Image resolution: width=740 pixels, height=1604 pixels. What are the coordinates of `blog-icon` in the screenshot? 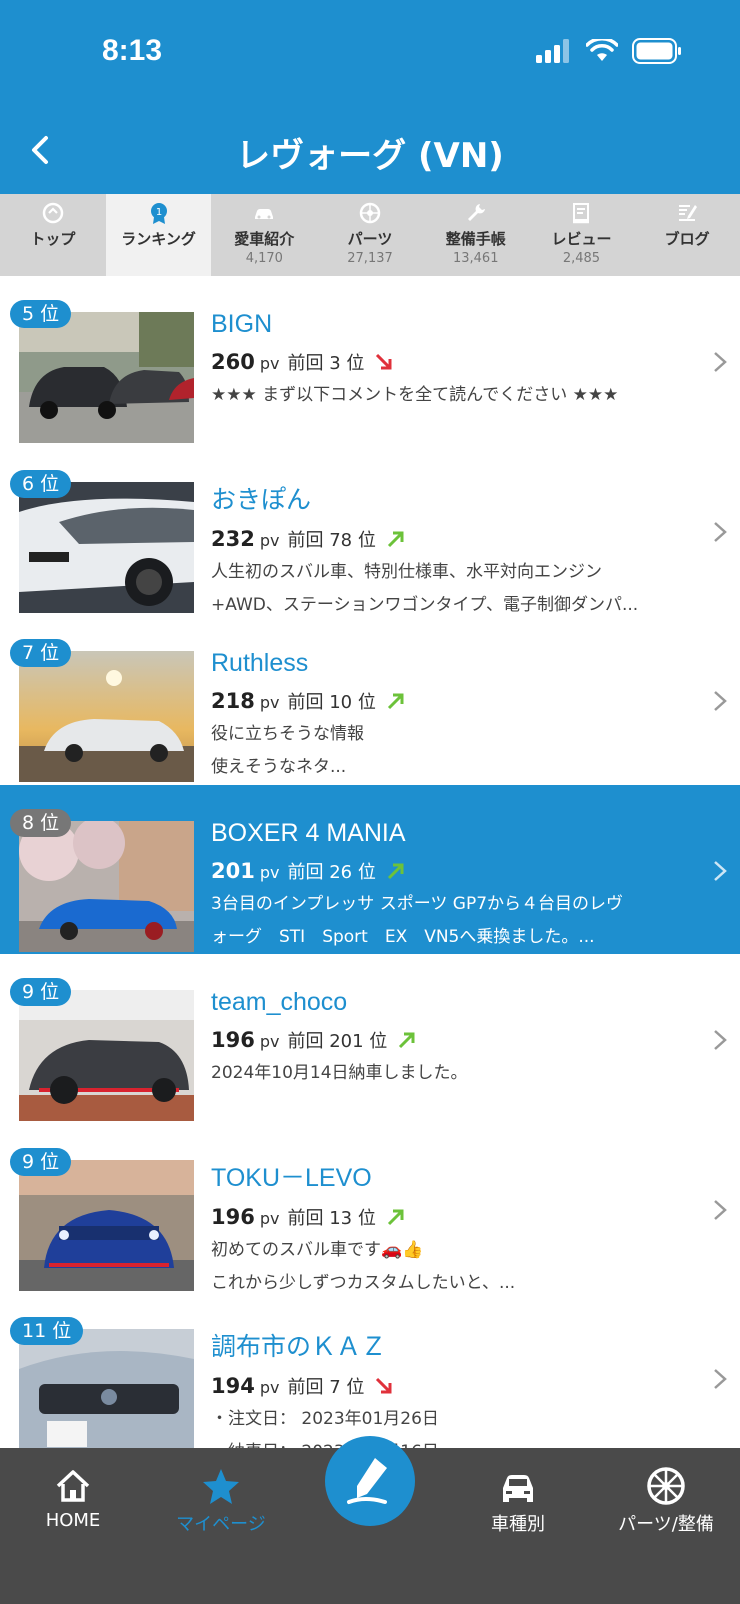 It's located at (688, 213).